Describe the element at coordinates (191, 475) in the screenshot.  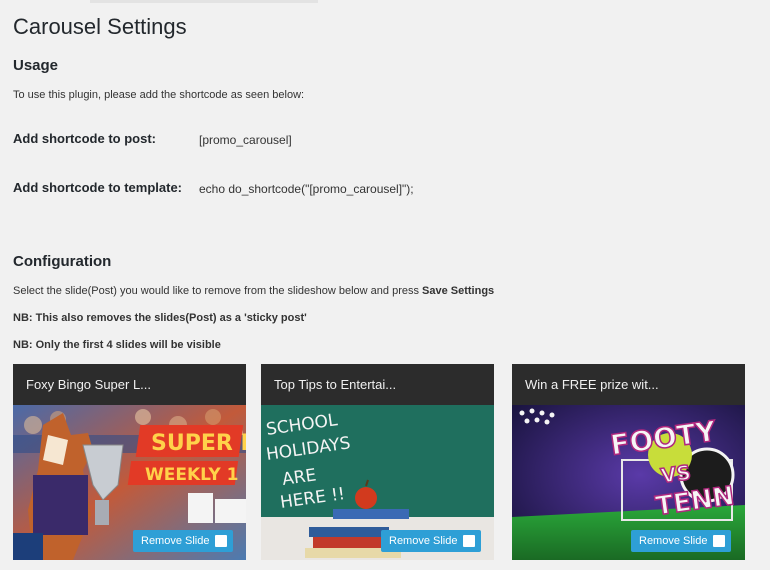
I see `slide-image-text-2: WEEKLY 1` at that location.